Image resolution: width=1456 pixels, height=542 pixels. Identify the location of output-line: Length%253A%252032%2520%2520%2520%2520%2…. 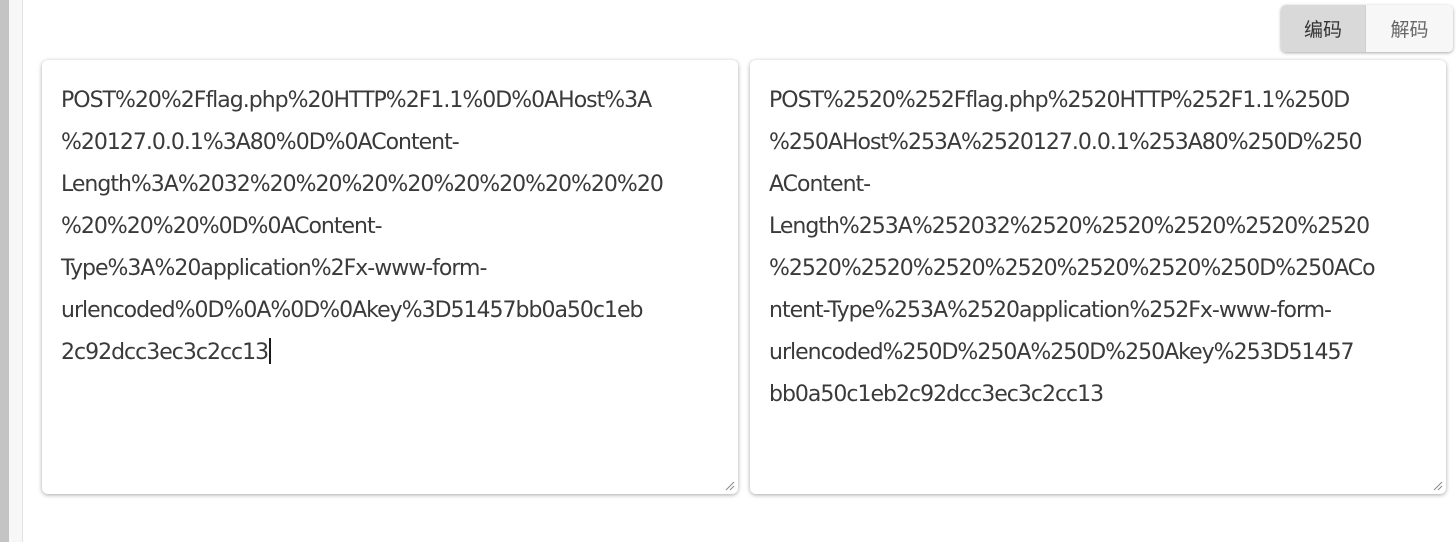
(1069, 226).